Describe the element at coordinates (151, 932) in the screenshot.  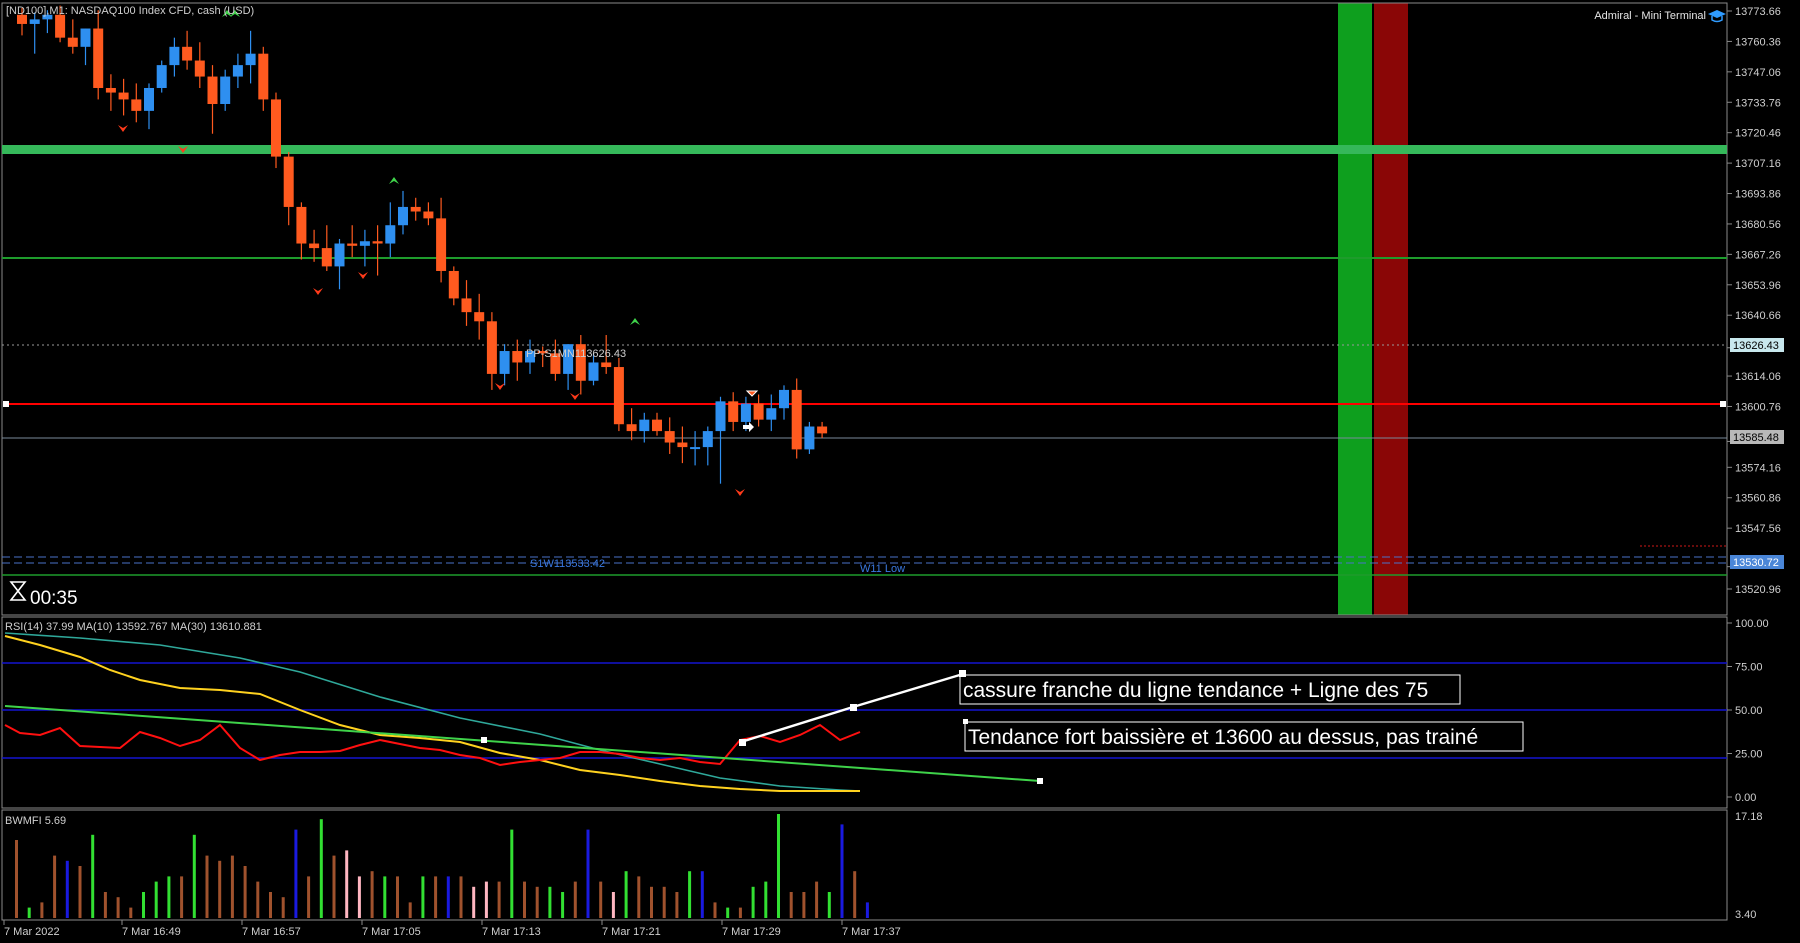
I see `time-axis-label: 7 Mar 16:49` at that location.